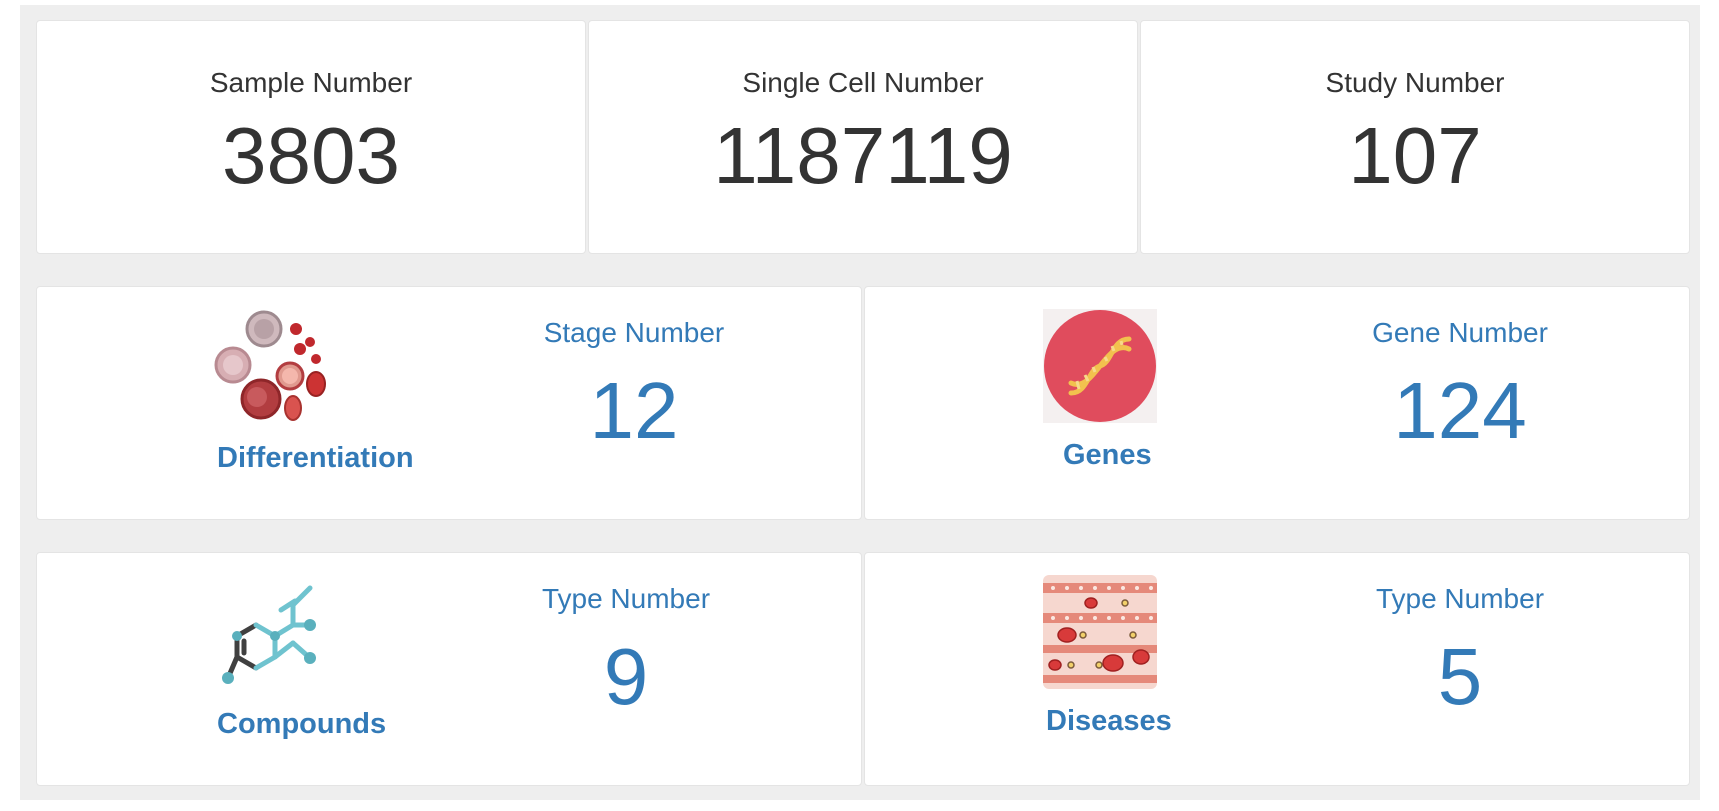 This screenshot has width=1719, height=811. What do you see at coordinates (634, 410) in the screenshot?
I see `feature-value: 12` at bounding box center [634, 410].